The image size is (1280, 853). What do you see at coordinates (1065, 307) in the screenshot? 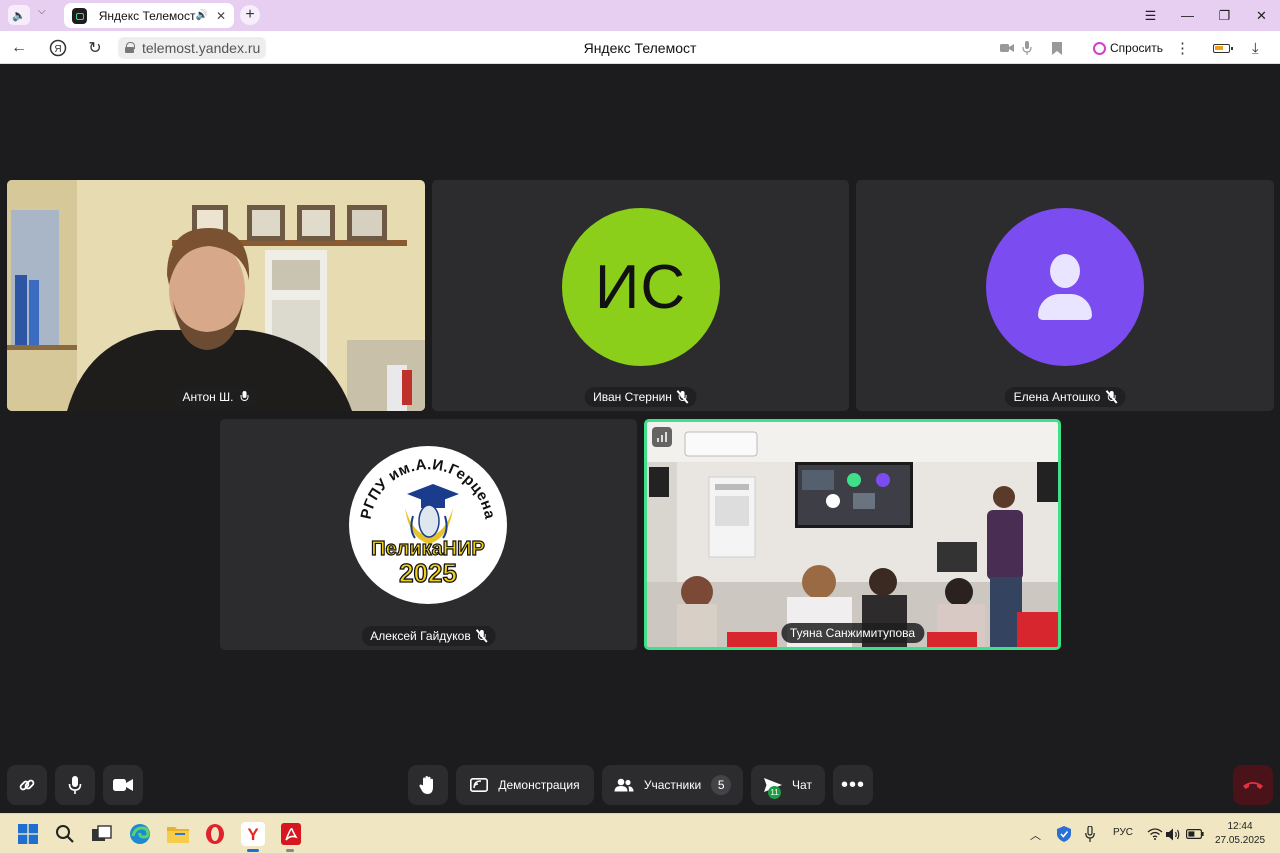
I see `user-silhouette-body` at bounding box center [1065, 307].